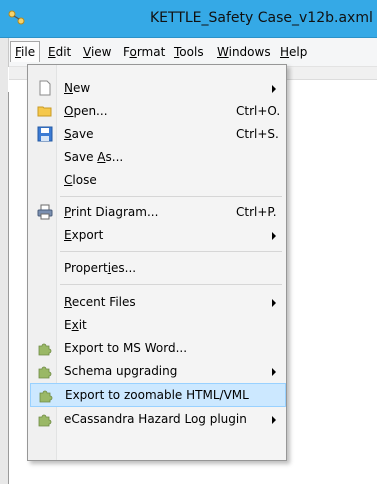  I want to click on new-document-icon, so click(45, 88).